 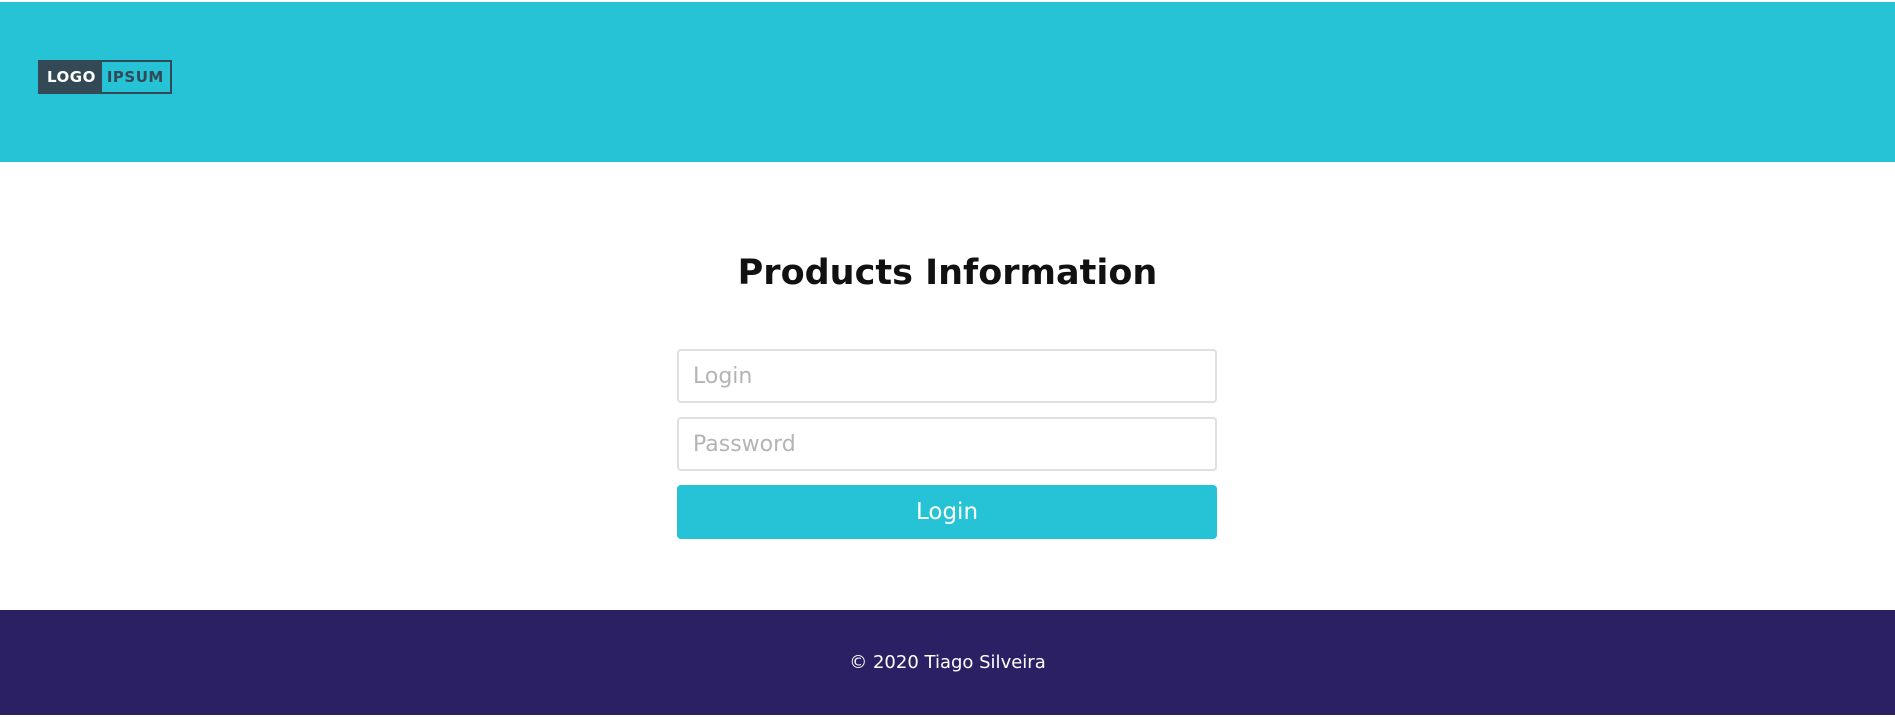 What do you see at coordinates (135, 77) in the screenshot?
I see `logo-text-secondary: IPSUM` at bounding box center [135, 77].